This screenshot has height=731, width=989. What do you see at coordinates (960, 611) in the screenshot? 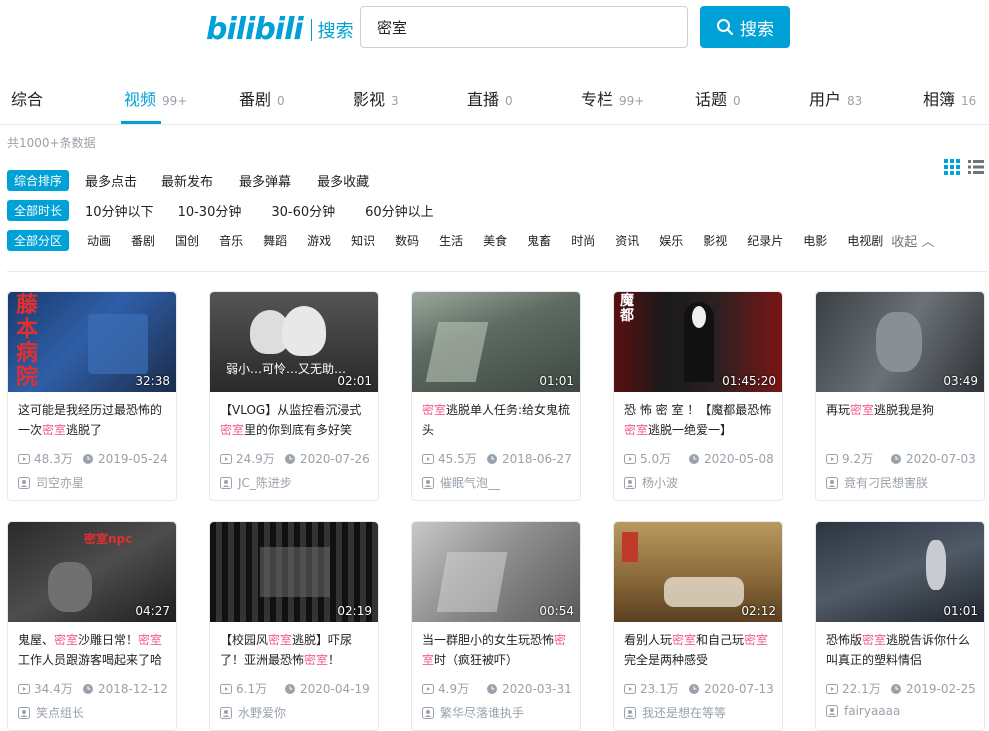
I see `video-duration: 01:01` at bounding box center [960, 611].